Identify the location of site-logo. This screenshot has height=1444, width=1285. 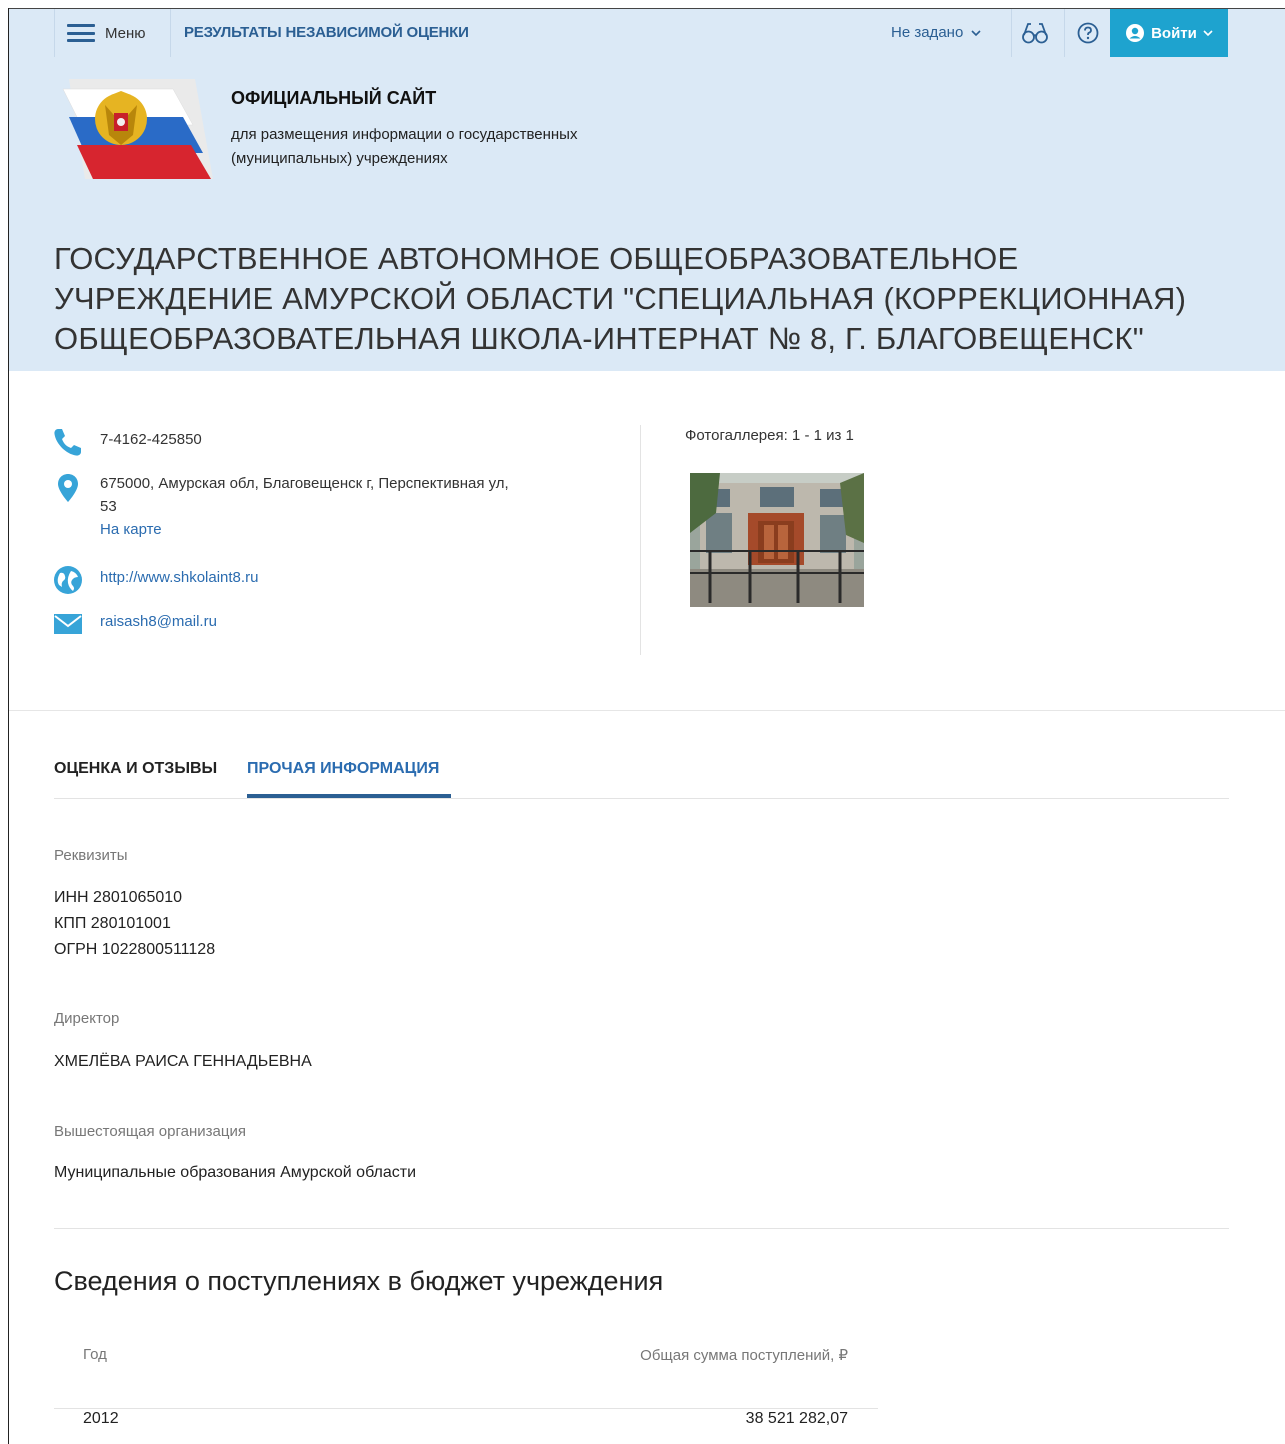
(135, 131).